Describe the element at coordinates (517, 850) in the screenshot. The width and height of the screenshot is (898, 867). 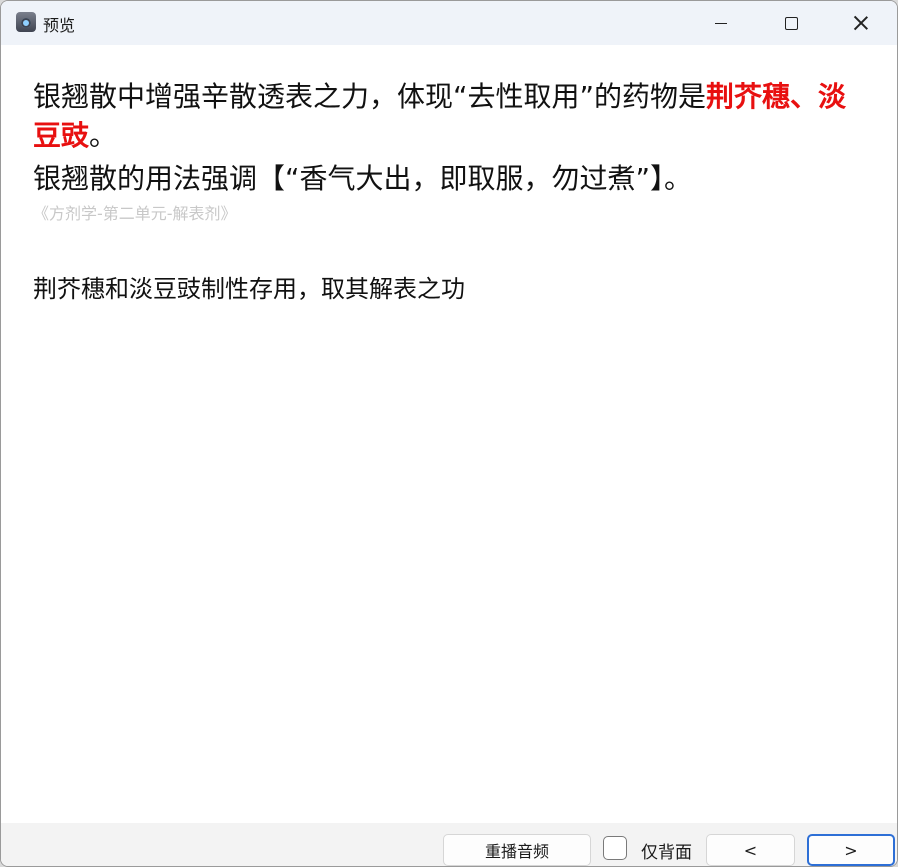
I see `replay-audio-button: 重播音频` at that location.